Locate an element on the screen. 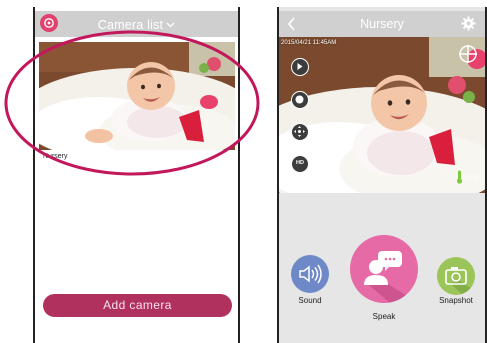  move-button is located at coordinates (300, 132).